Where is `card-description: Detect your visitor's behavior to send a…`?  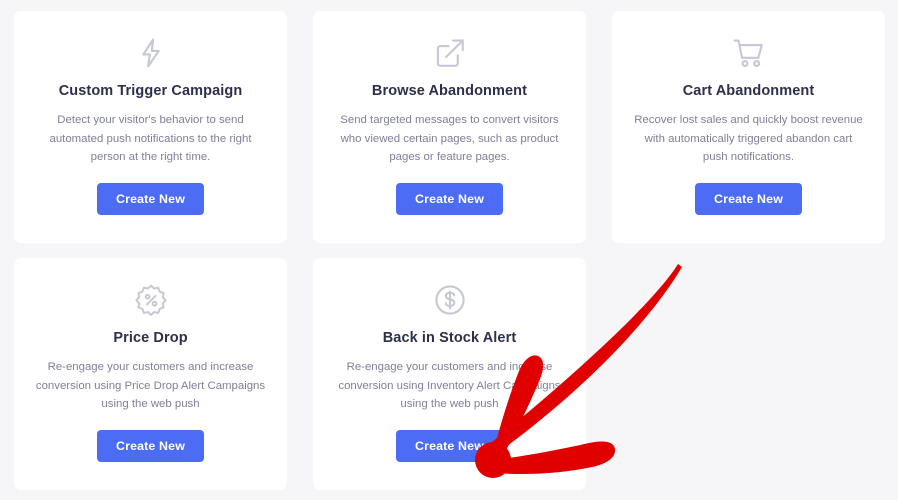
card-description: Detect your visitor's behavior to send a… is located at coordinates (150, 139).